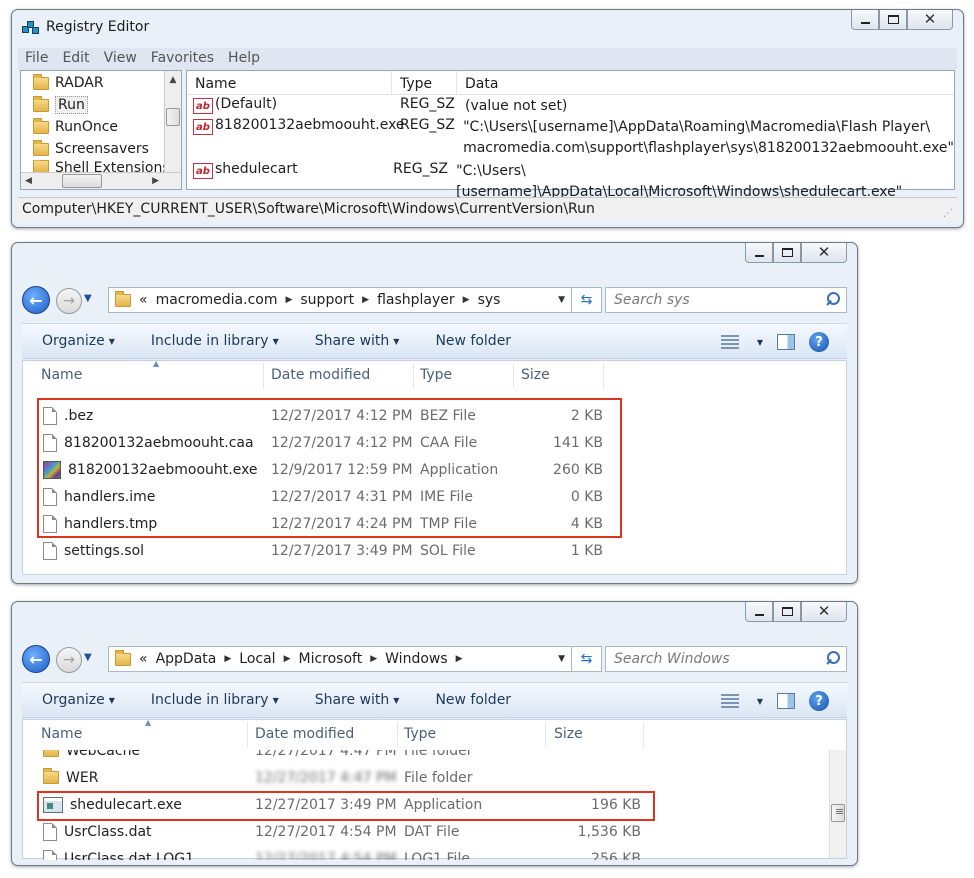  What do you see at coordinates (489, 300) in the screenshot?
I see `breadcrumb-item: sys` at bounding box center [489, 300].